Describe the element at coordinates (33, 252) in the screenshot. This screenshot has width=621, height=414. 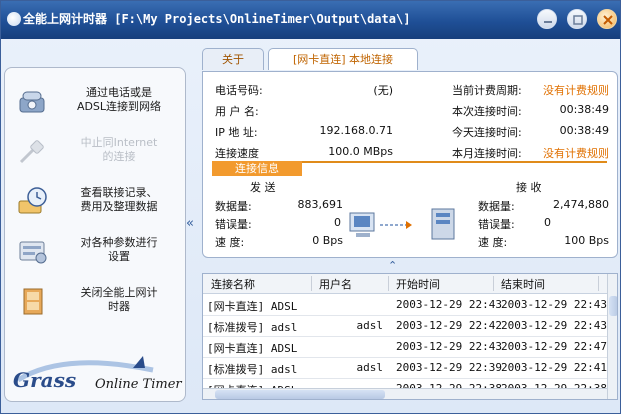
I see `settings-icon` at that location.